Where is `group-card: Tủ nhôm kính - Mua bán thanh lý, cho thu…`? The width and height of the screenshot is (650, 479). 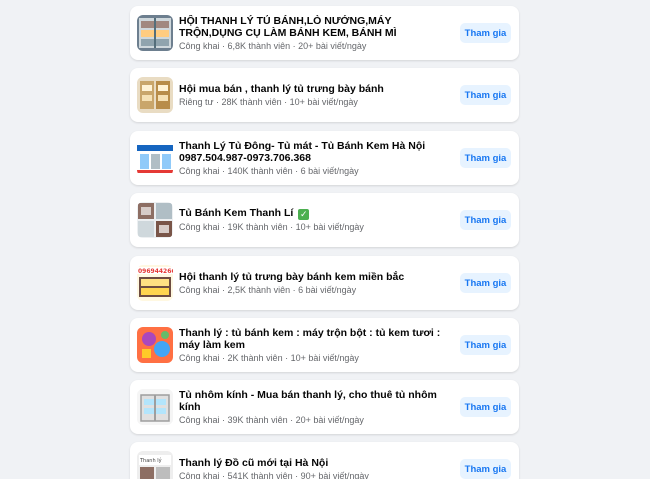
group-card: Tủ nhôm kính - Mua bán thanh lý, cho thu… is located at coordinates (324, 407).